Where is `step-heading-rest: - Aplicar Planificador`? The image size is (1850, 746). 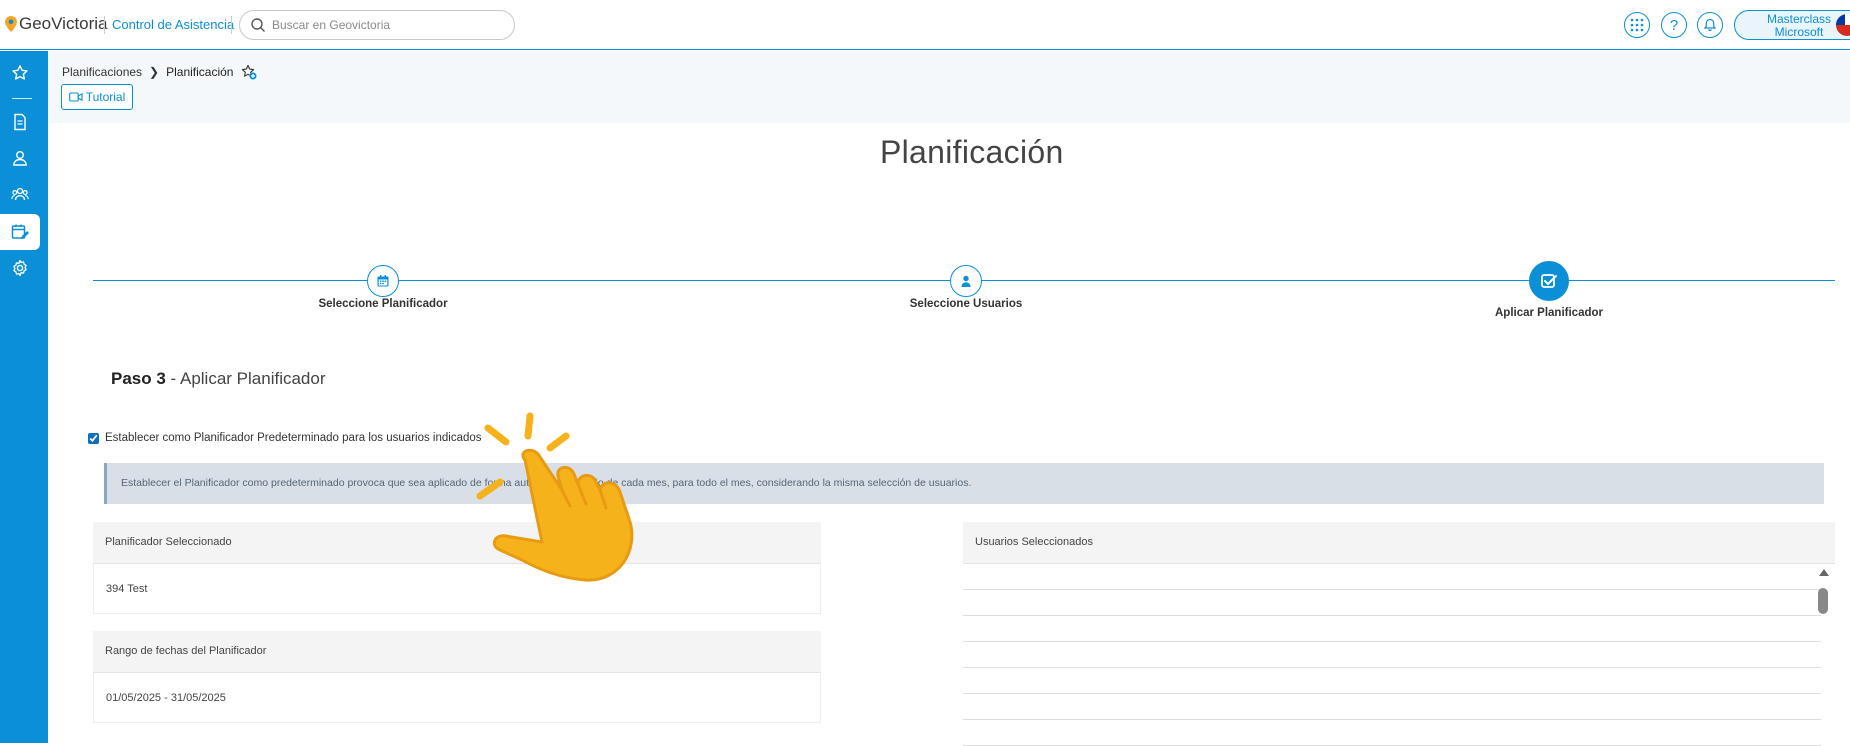
step-heading-rest: - Aplicar Planificador is located at coordinates (245, 378).